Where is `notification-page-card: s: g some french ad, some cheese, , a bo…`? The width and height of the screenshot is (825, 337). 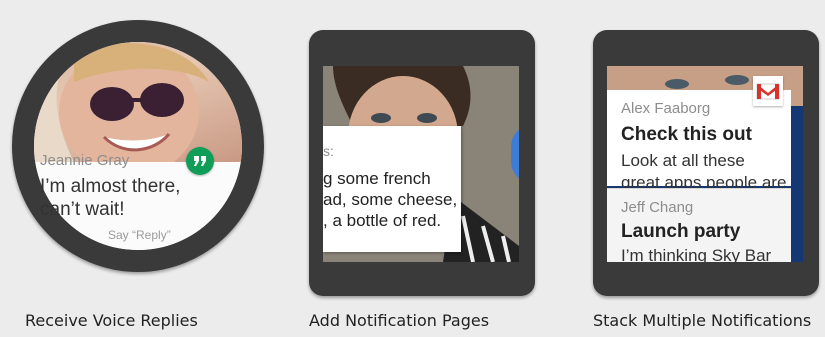 notification-page-card: s: g some french ad, some cheese, , a bo… is located at coordinates (392, 189).